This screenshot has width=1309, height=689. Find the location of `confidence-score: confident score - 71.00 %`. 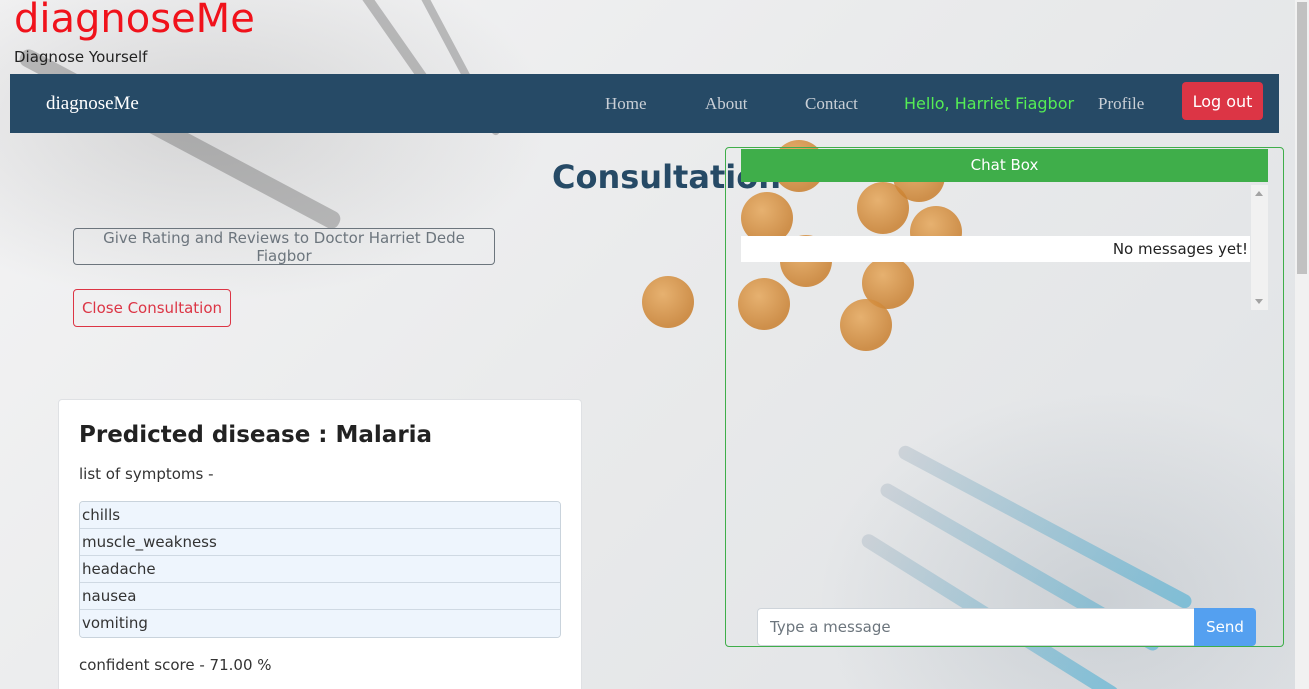

confidence-score: confident score - 71.00 % is located at coordinates (175, 665).